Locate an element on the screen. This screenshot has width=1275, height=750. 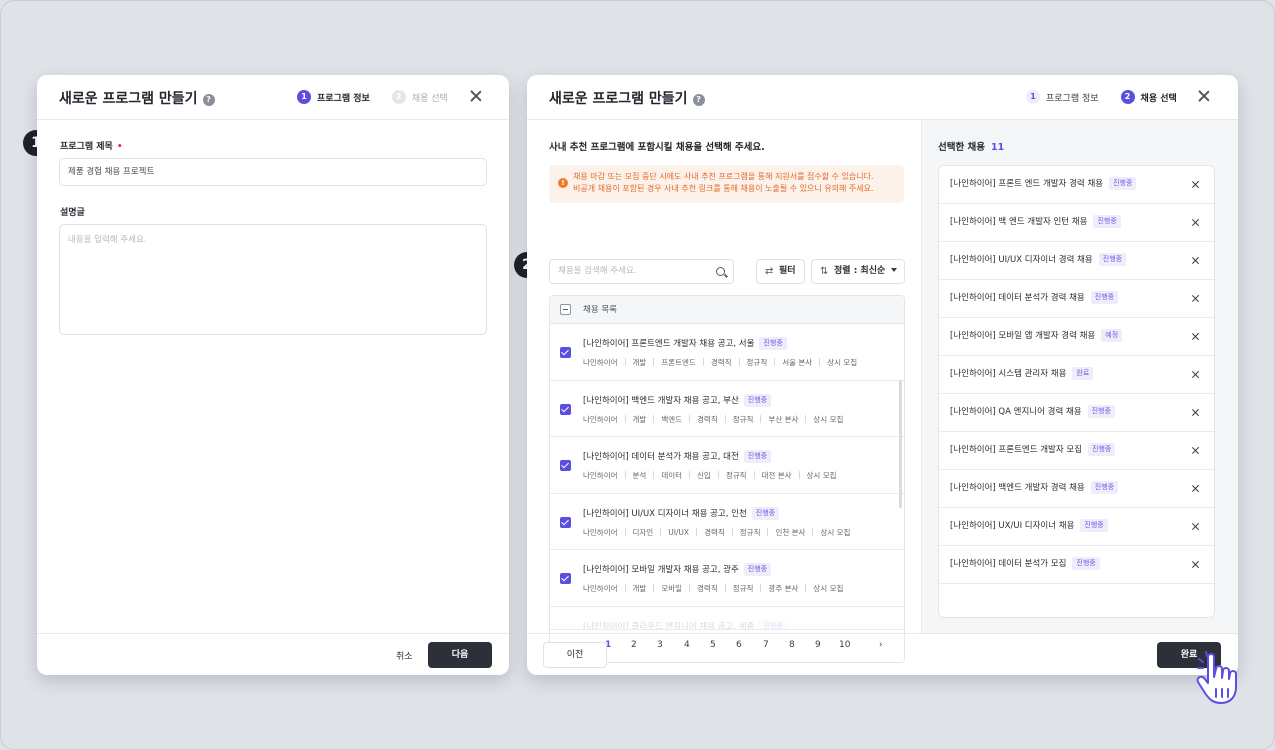
sort-icon: ⇅ is located at coordinates (824, 271).